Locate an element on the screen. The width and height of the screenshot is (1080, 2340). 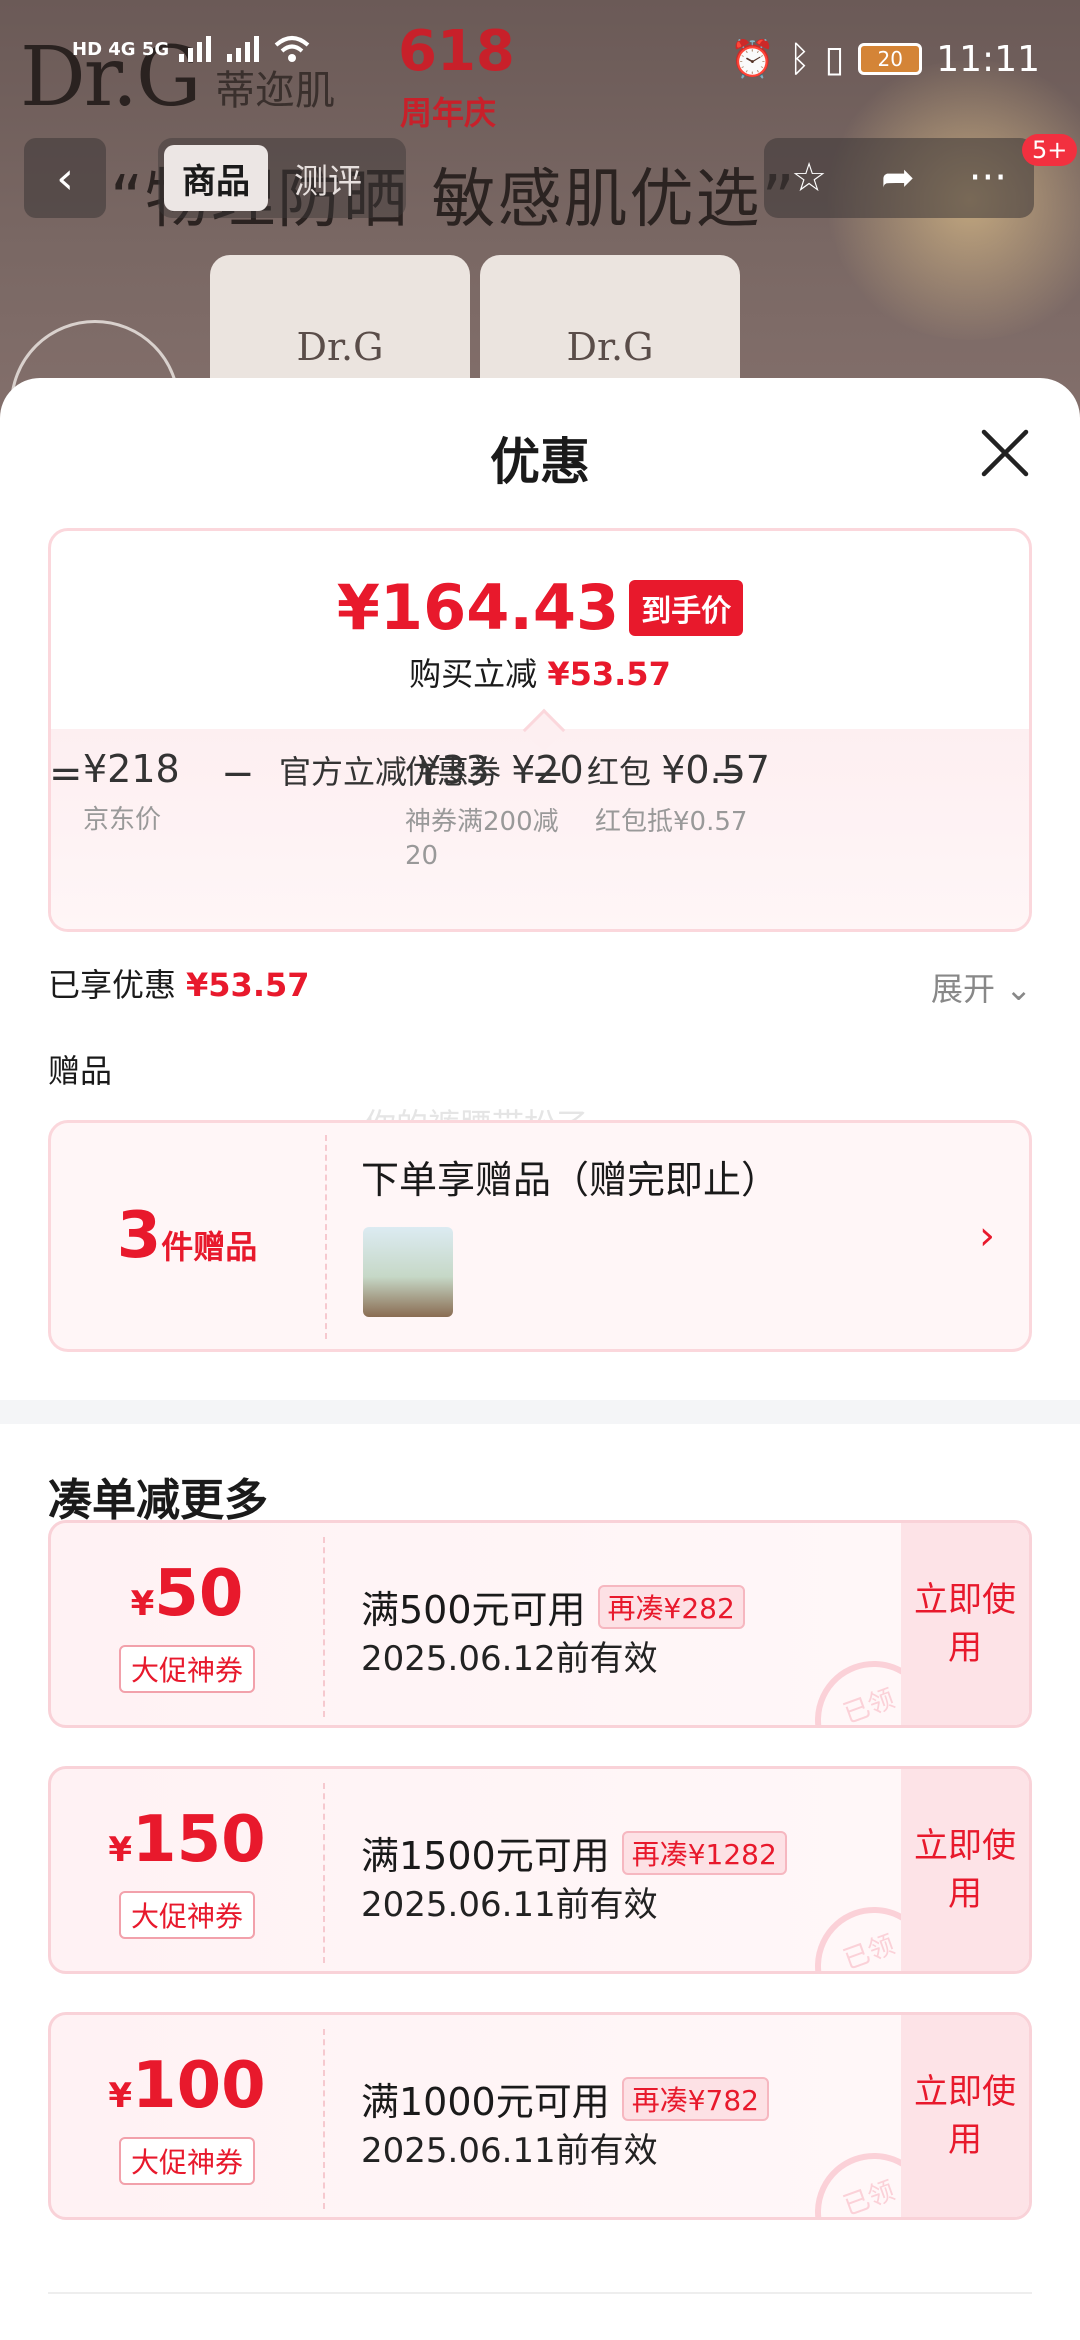
bluetooth-icon: ᛒ is located at coordinates (799, 59).